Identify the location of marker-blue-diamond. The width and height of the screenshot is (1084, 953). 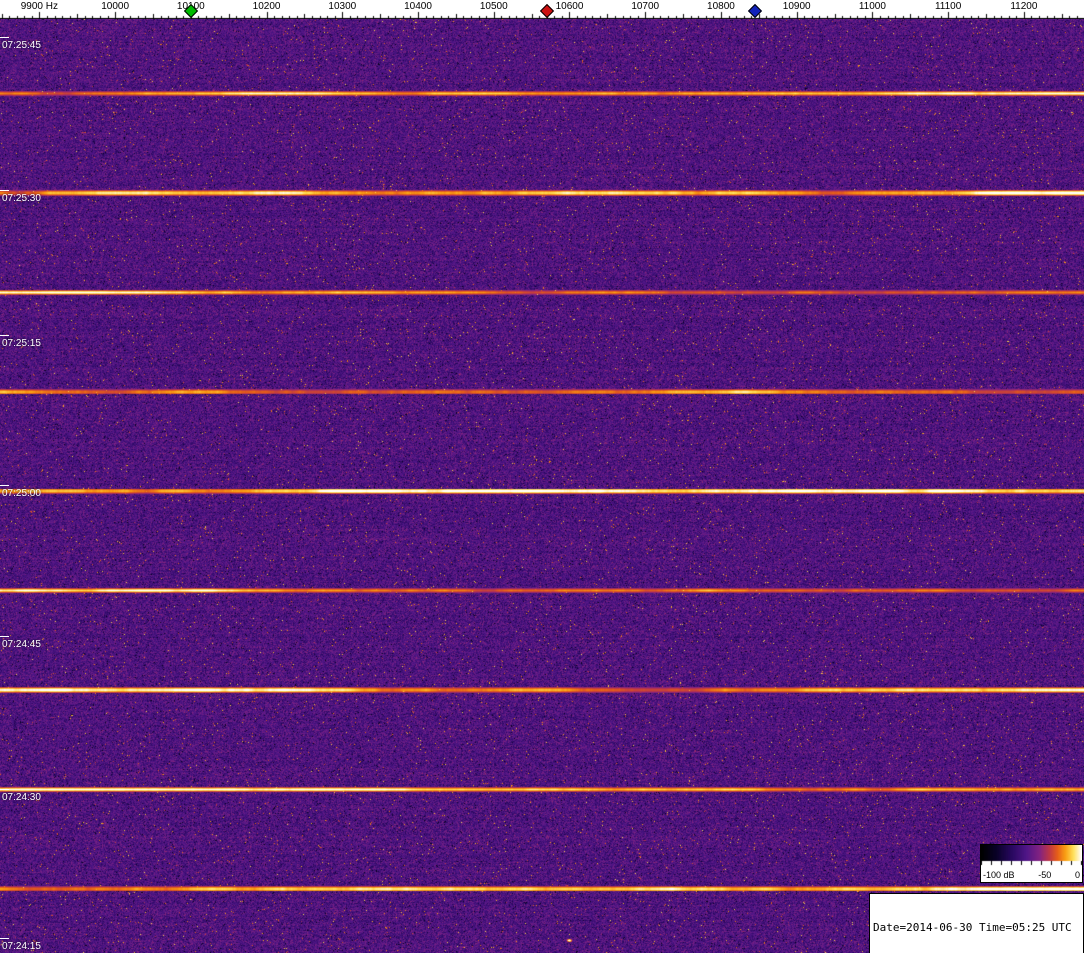
(755, 11).